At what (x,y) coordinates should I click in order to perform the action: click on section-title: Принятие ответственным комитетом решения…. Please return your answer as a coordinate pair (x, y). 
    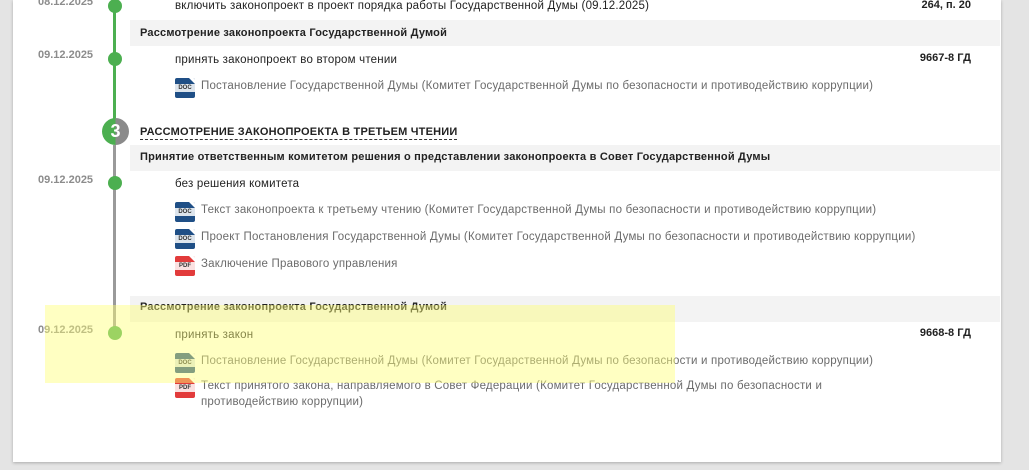
    Looking at the image, I should click on (455, 157).